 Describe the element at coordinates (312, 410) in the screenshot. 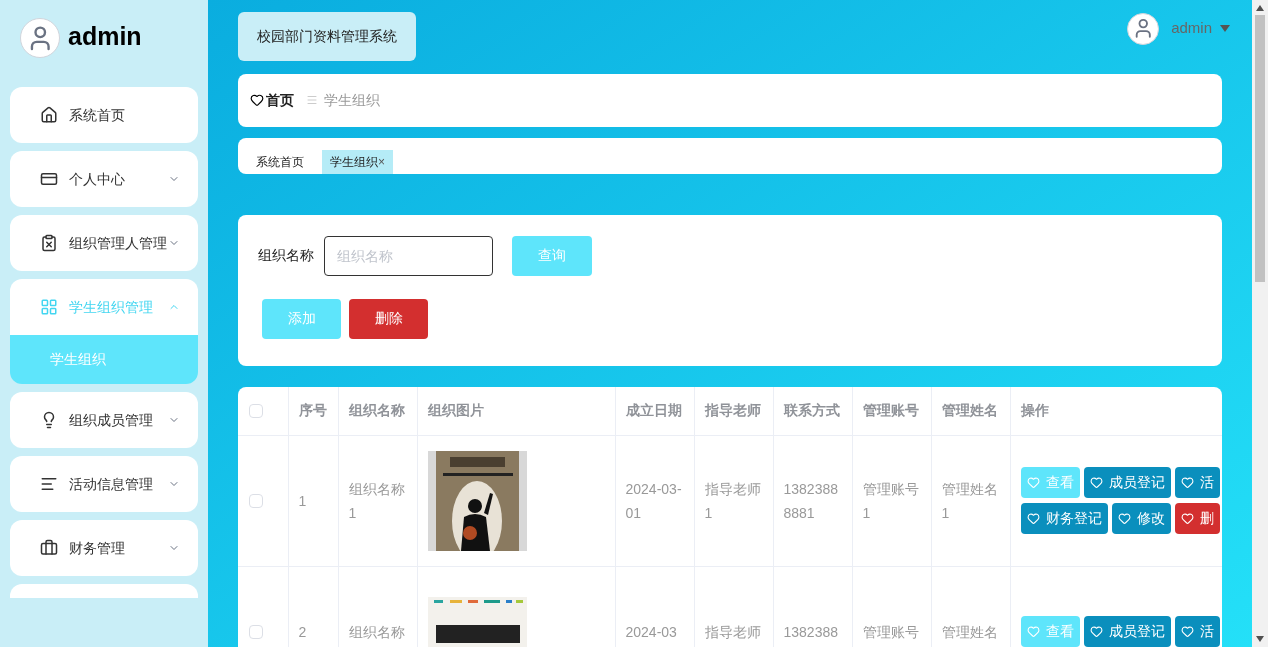

I see `column-header: 序号` at that location.